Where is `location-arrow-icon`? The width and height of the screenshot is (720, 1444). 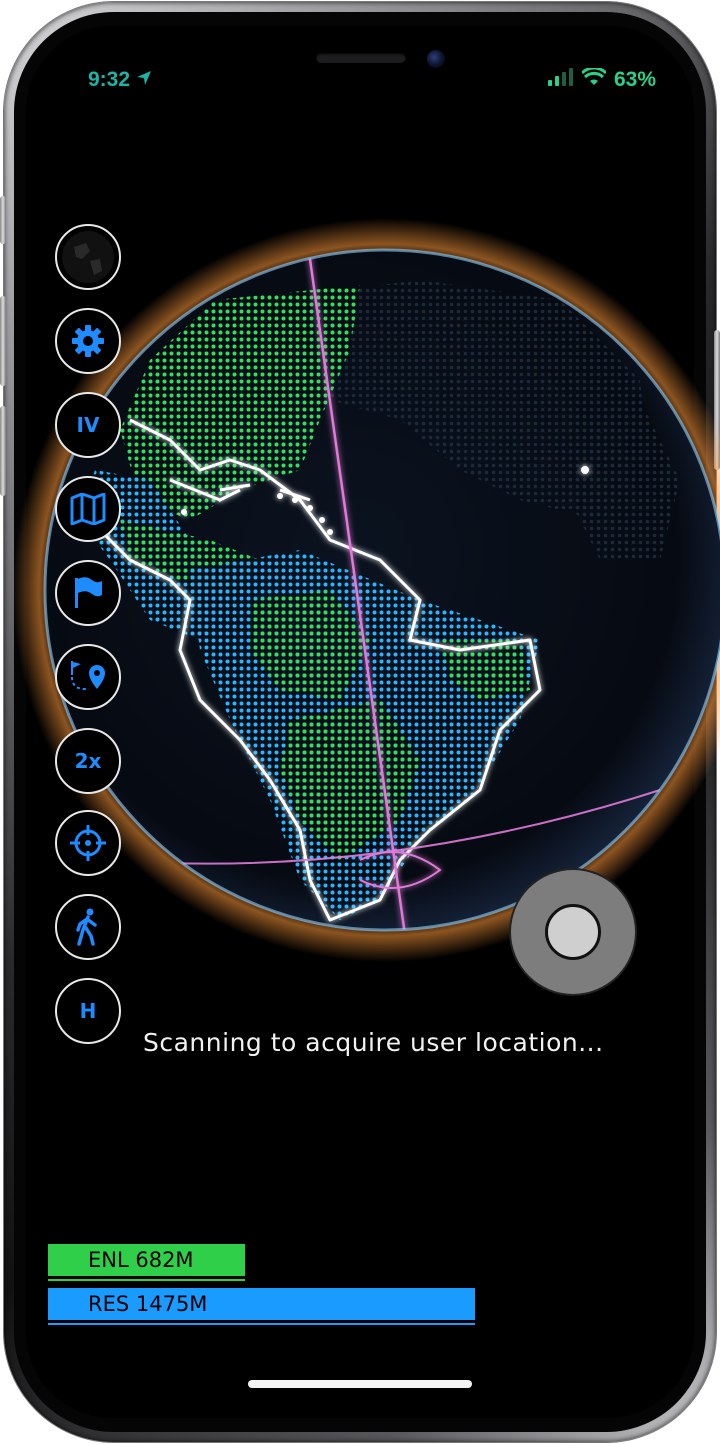 location-arrow-icon is located at coordinates (144, 80).